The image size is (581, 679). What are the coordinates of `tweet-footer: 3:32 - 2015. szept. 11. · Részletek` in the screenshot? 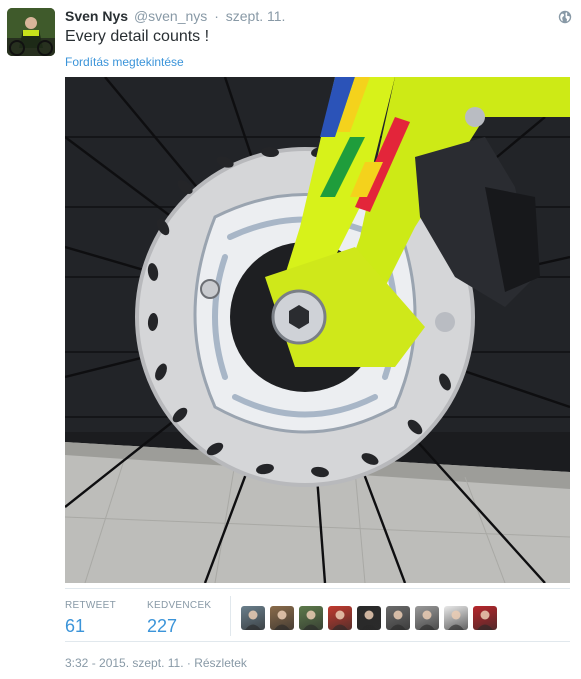 It's located at (156, 663).